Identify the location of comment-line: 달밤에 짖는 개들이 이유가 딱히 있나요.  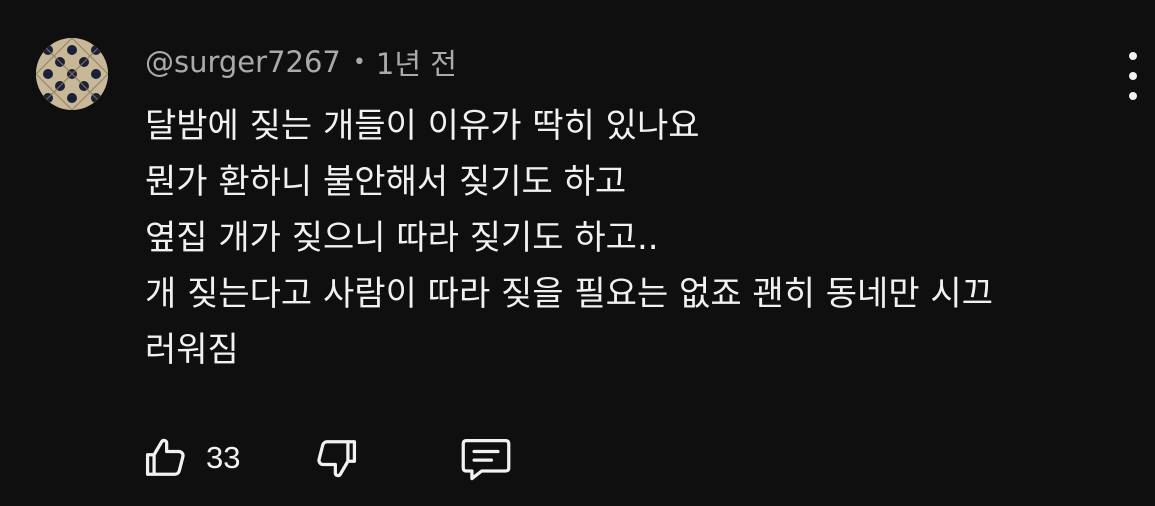
(422, 126).